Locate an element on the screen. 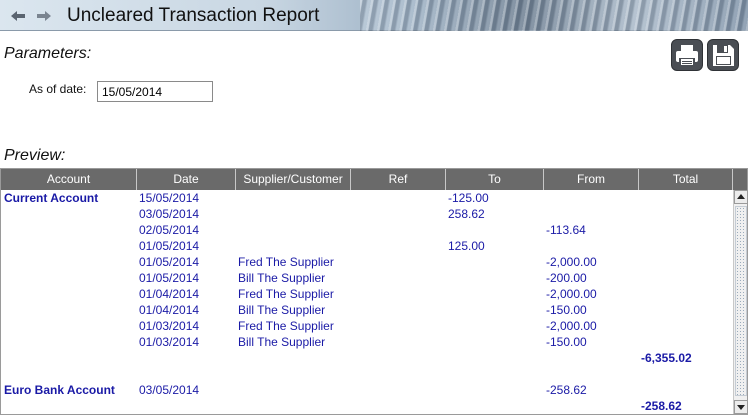 The width and height of the screenshot is (748, 415). title-bar-texture is located at coordinates (554, 15).